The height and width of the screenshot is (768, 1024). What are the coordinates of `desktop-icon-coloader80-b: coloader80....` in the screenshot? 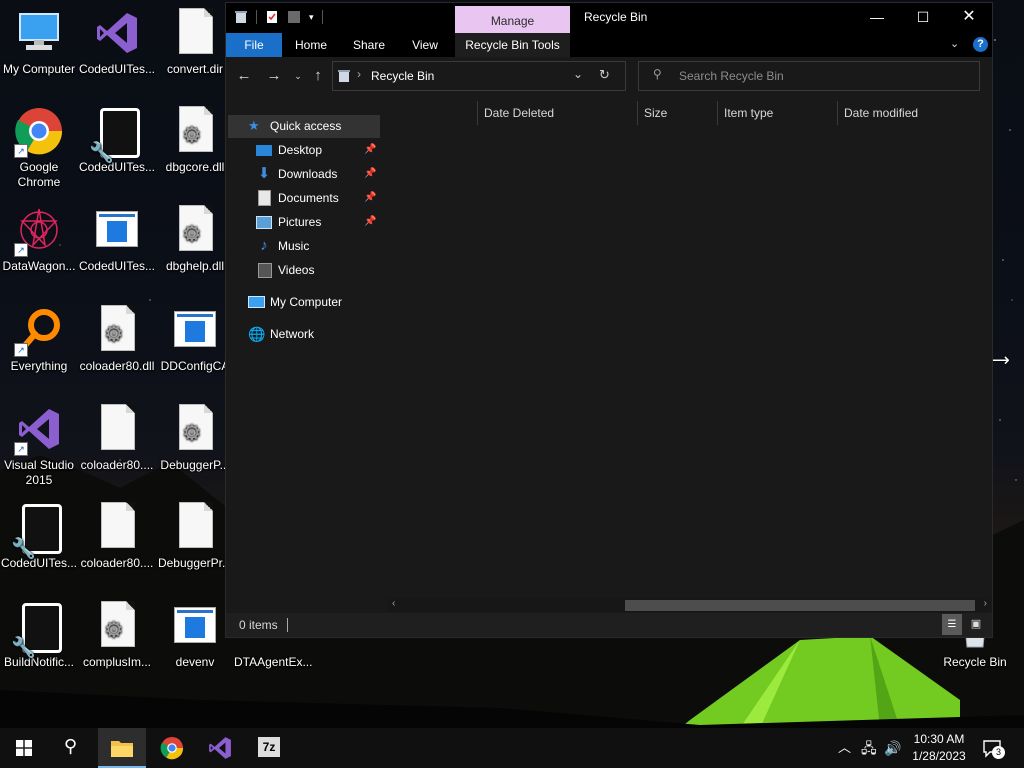 It's located at (117, 536).